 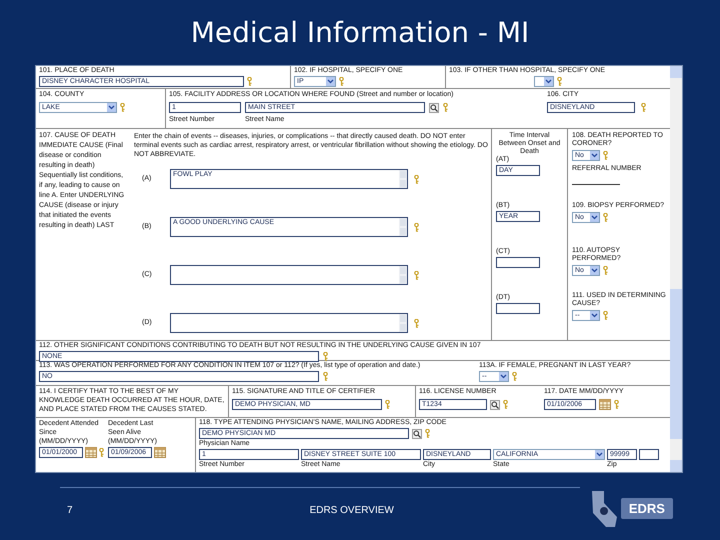 I want to click on zip-extension-field, so click(x=649, y=454).